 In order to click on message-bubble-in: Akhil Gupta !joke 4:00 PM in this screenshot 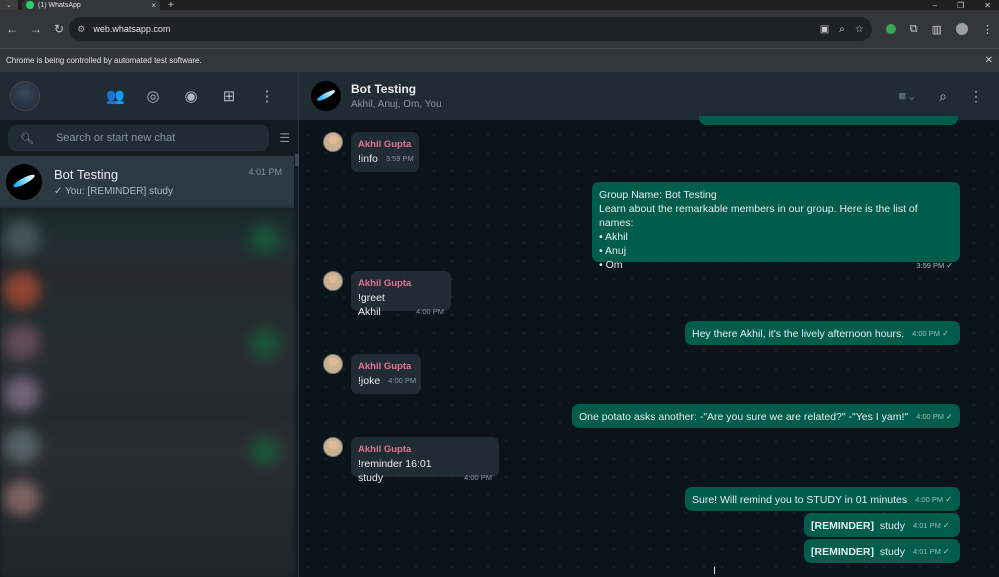, I will do `click(386, 374)`.